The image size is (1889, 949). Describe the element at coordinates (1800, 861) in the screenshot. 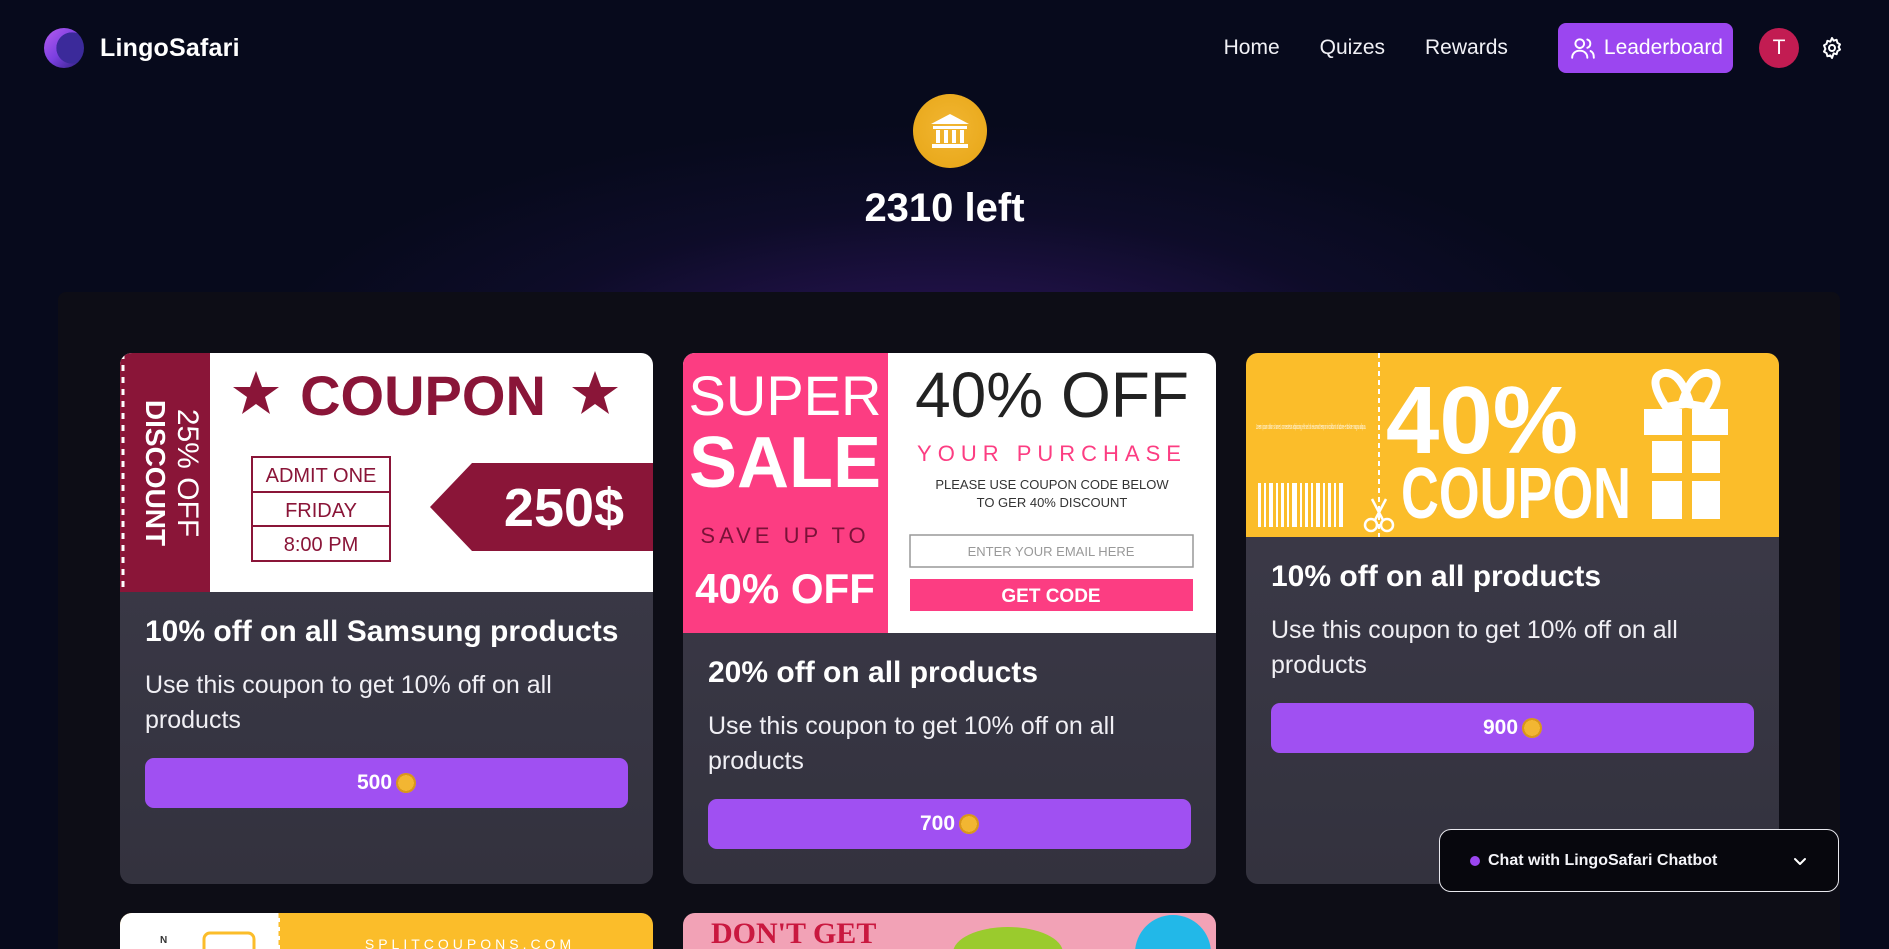

I see `chevron-down-icon` at that location.